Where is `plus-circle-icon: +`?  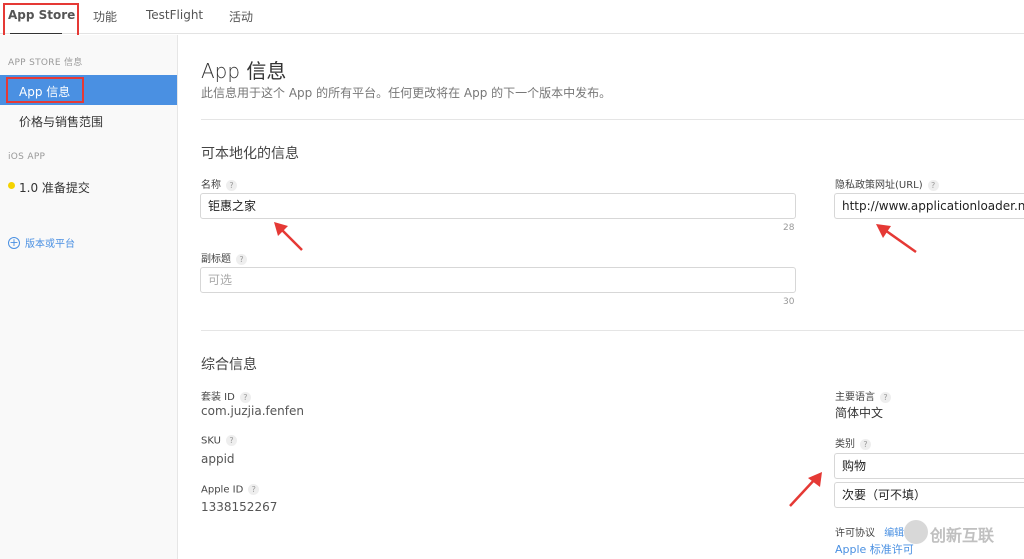 plus-circle-icon: + is located at coordinates (14, 242).